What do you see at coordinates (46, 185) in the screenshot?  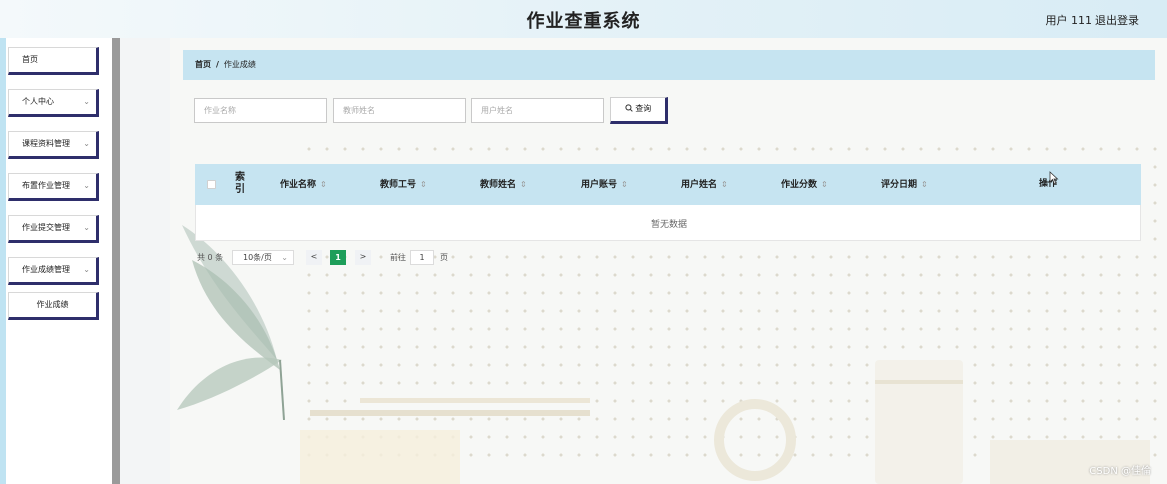 I see `sidebar-item-label: 布置作业管理` at bounding box center [46, 185].